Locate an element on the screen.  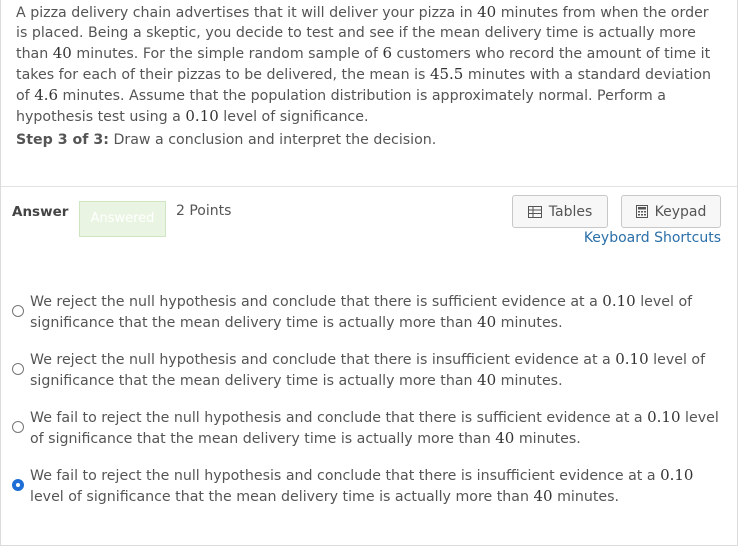
points-label: 2 Points is located at coordinates (204, 211).